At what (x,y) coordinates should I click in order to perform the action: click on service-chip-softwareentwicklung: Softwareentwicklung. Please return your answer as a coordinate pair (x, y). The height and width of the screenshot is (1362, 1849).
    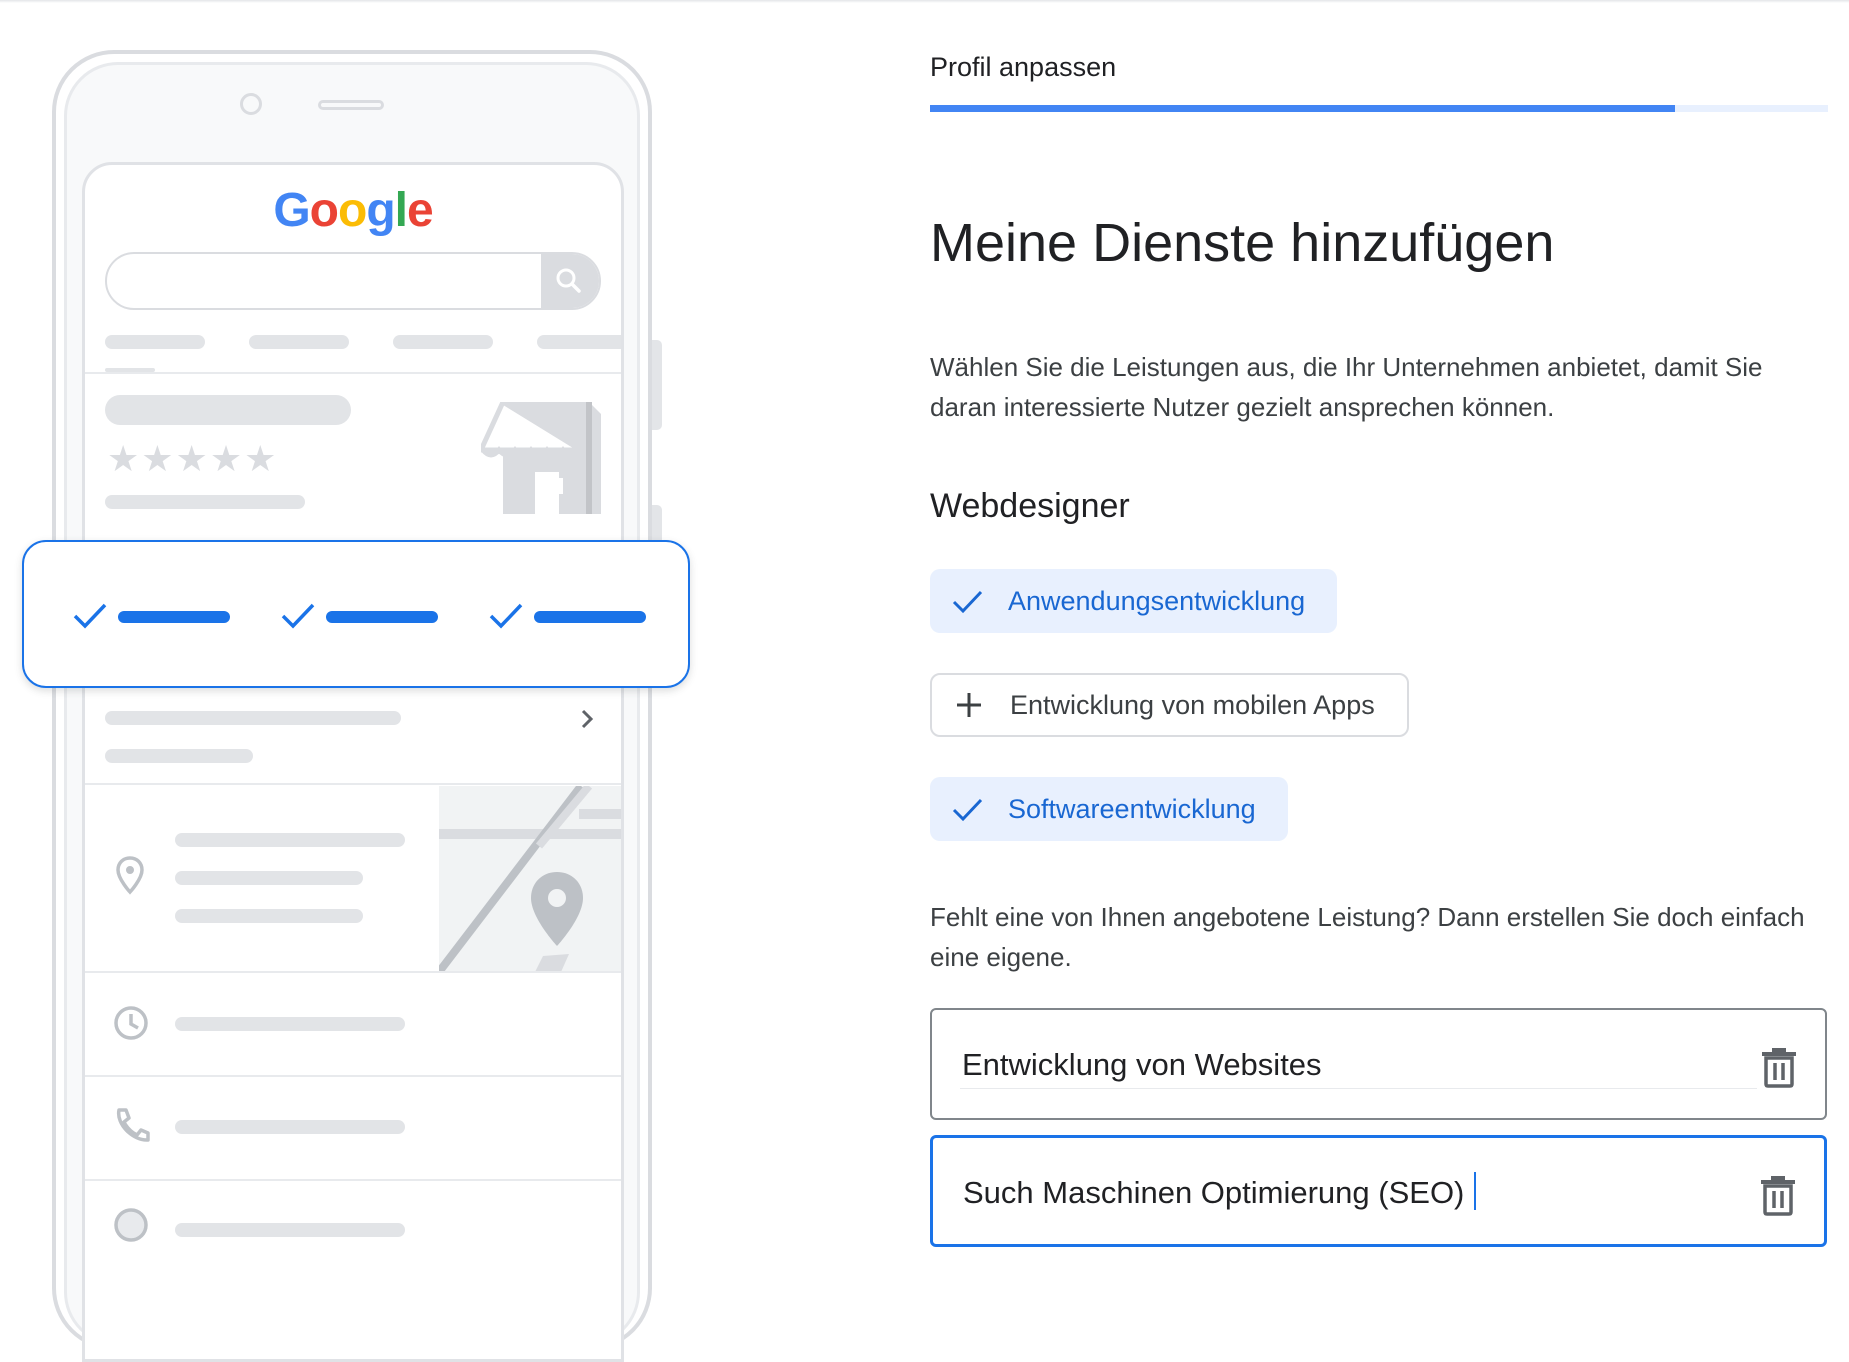
    Looking at the image, I should click on (1109, 809).